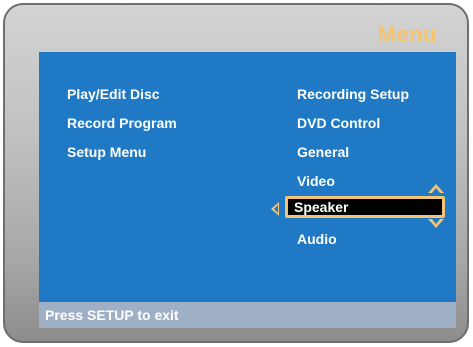 The height and width of the screenshot is (347, 473). I want to click on submenu-item-recording-setup: Recording Setup, so click(353, 94).